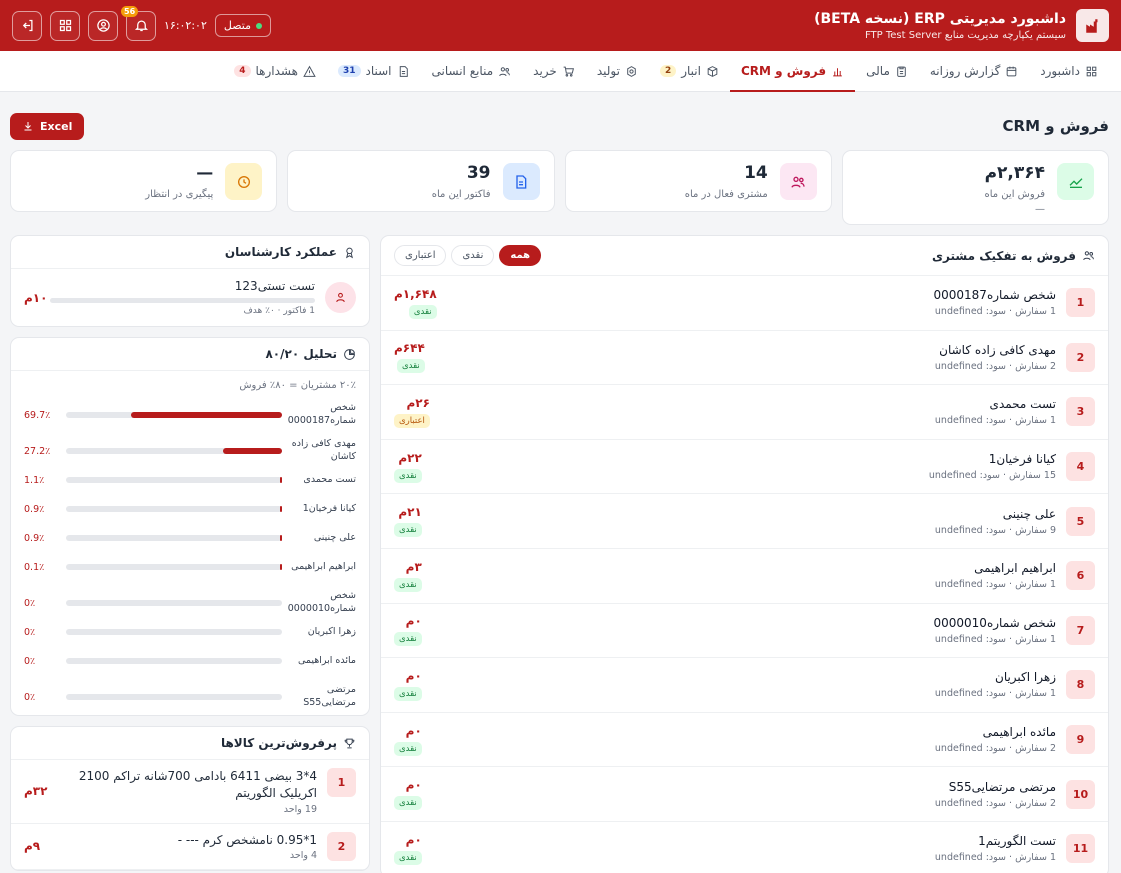  Describe the element at coordinates (554, 71) in the screenshot. I see `tab-purchase: خرید` at that location.